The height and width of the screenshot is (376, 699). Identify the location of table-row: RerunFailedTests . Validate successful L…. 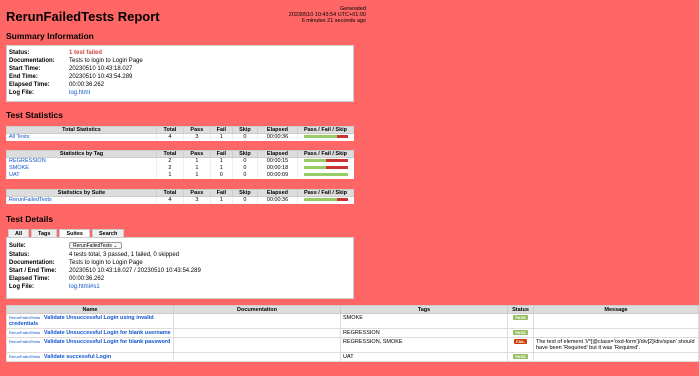
(352, 357).